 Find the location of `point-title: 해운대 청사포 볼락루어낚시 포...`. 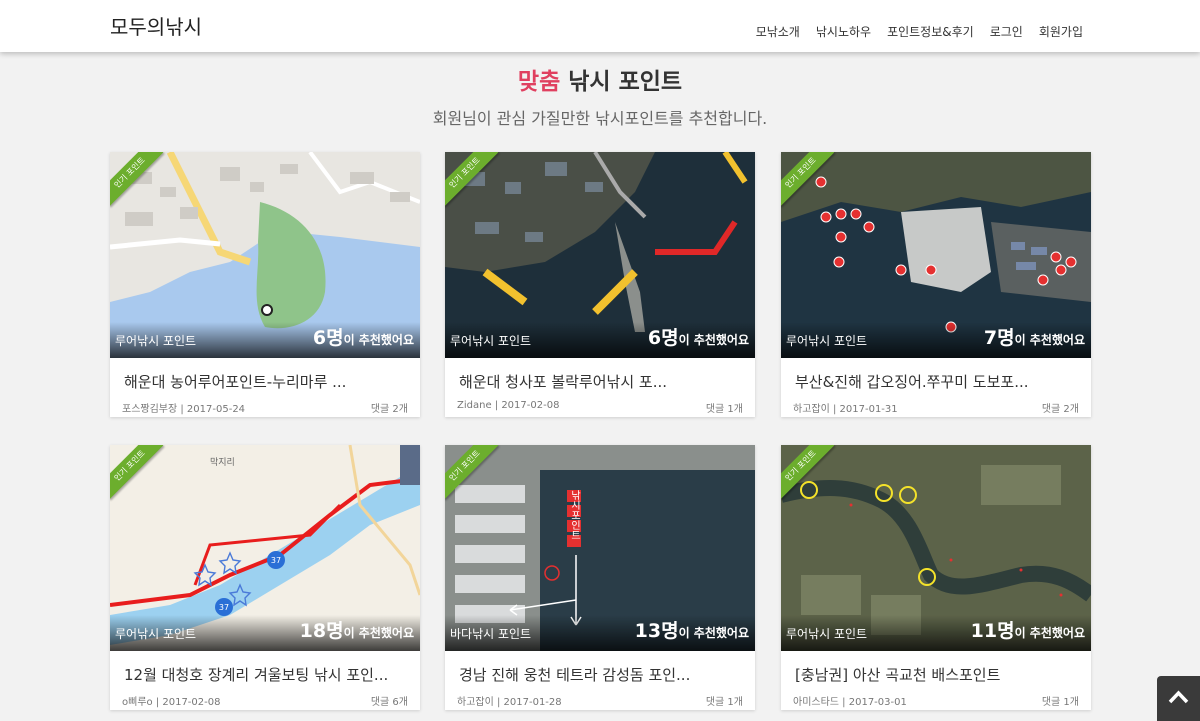

point-title: 해운대 청사포 볼락루어낚시 포... is located at coordinates (563, 381).